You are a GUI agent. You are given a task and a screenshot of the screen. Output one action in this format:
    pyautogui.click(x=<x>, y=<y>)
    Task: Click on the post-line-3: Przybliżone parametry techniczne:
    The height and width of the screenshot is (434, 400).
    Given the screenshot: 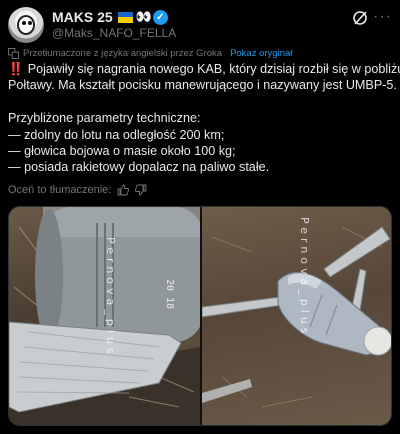 What is the action you would take?
    pyautogui.click(x=104, y=118)
    